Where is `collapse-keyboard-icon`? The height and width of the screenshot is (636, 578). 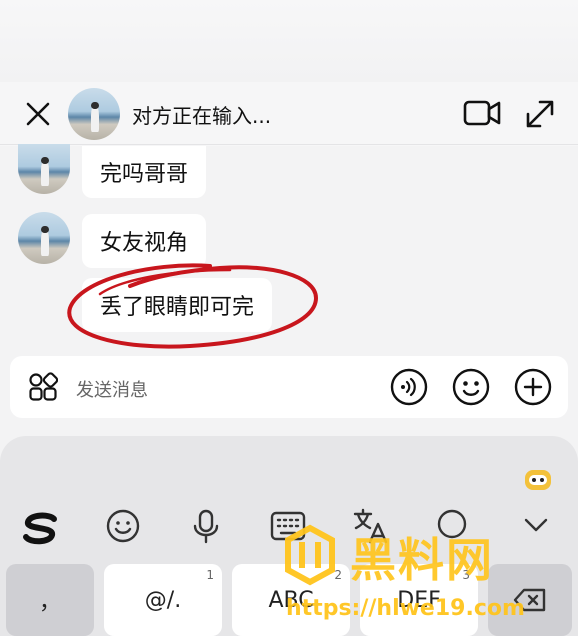 collapse-keyboard-icon is located at coordinates (536, 526).